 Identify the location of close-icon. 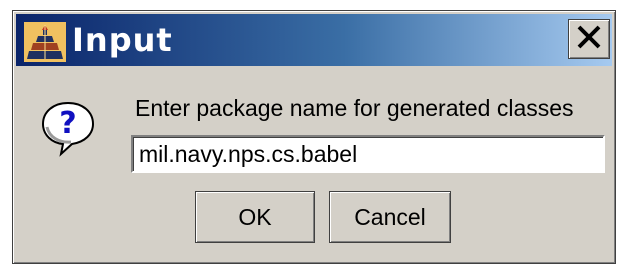
(589, 39).